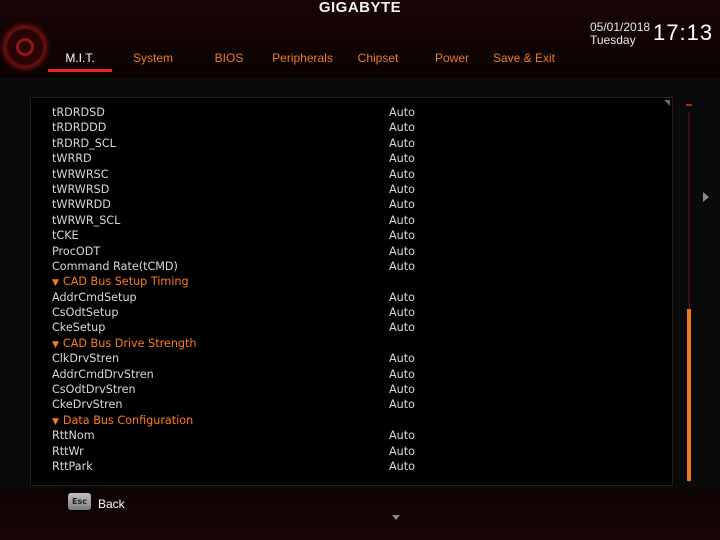  I want to click on setting-label: ClkDrvStren, so click(86, 359).